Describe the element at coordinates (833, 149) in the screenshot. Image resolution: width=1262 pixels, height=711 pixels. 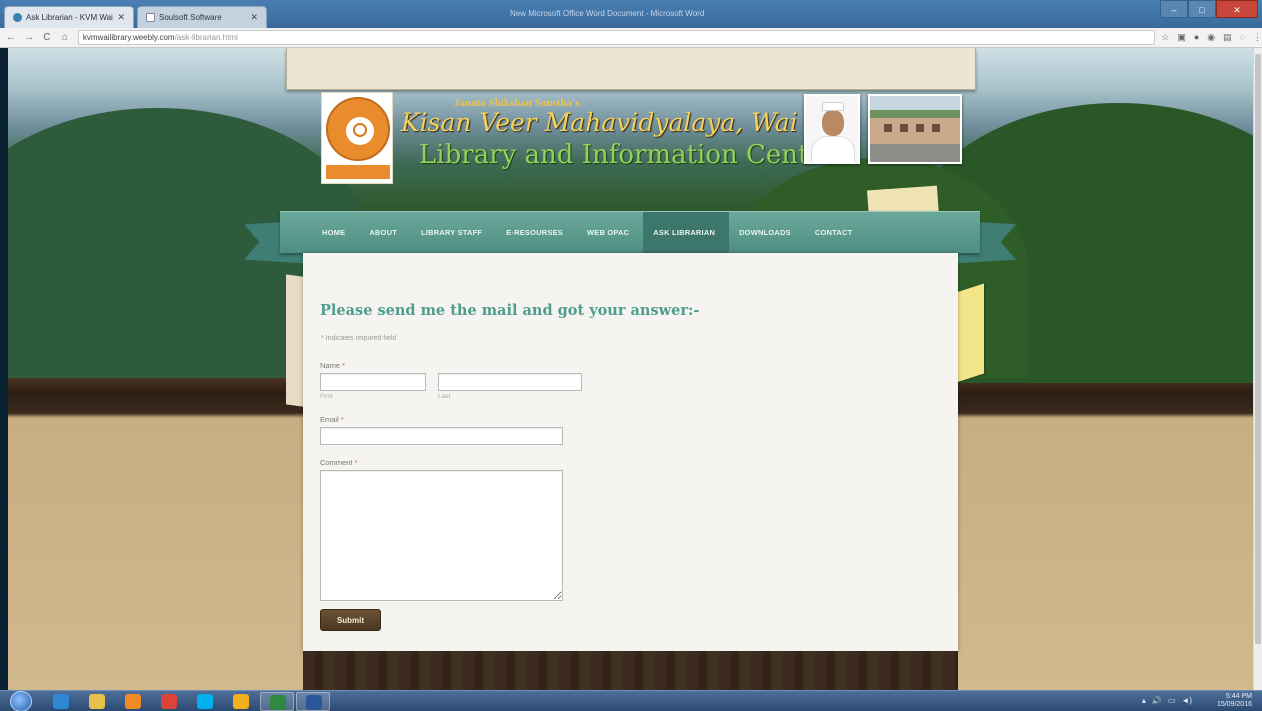
I see `portrait-body` at that location.